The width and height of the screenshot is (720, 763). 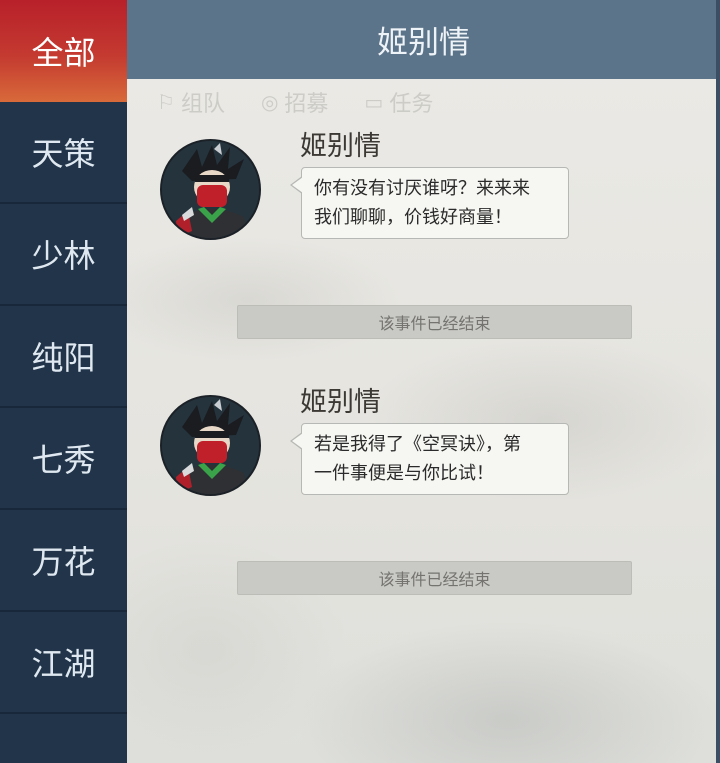 I want to click on ghost-tab-recruit: ◎ 招募, so click(x=294, y=102).